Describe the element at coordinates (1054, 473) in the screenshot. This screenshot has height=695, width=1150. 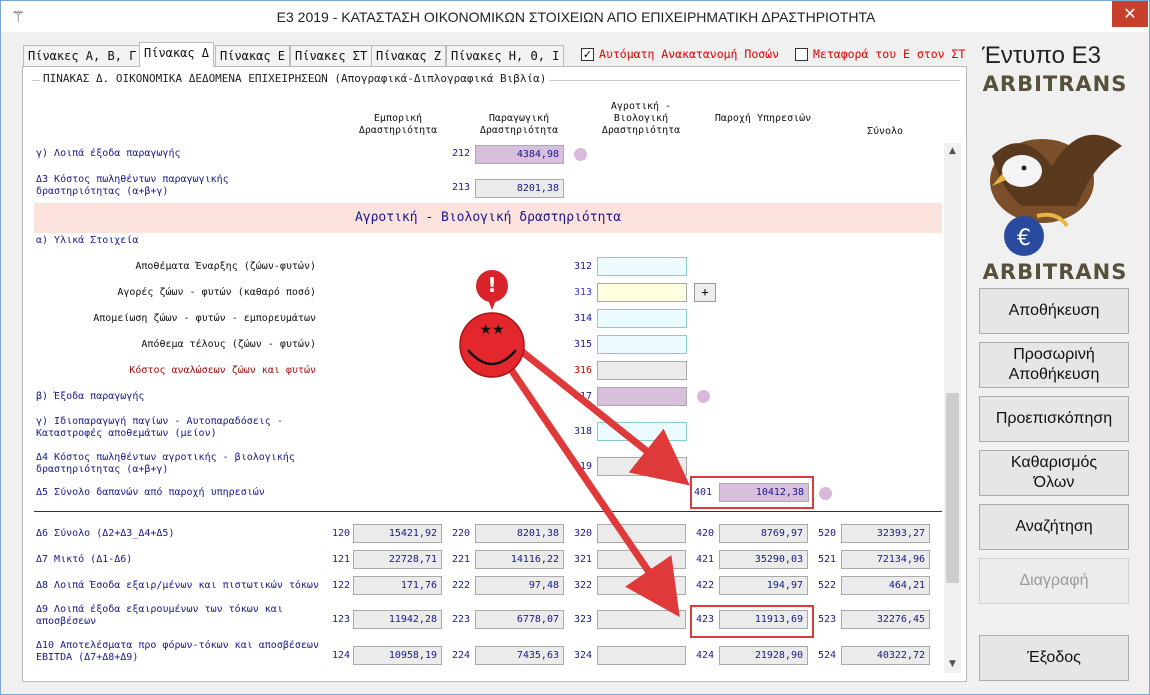
I see `clear-all-button: Καθαρισμός Όλων` at that location.